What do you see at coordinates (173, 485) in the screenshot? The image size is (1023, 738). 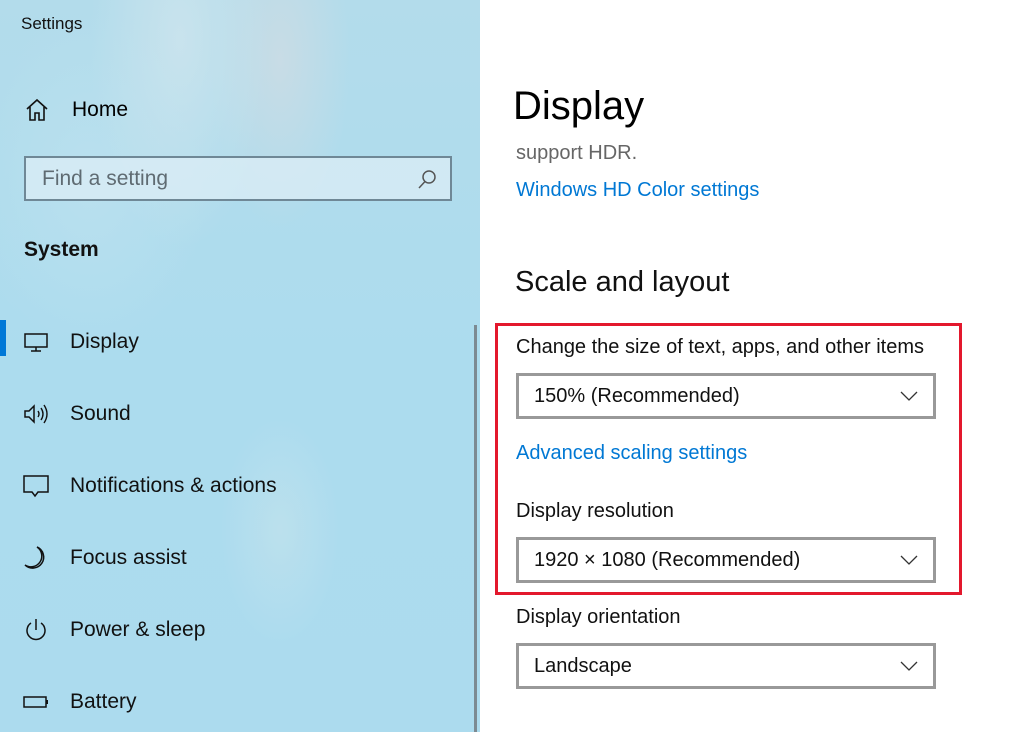 I see `sidebar-item-label: Notifications & actions` at bounding box center [173, 485].